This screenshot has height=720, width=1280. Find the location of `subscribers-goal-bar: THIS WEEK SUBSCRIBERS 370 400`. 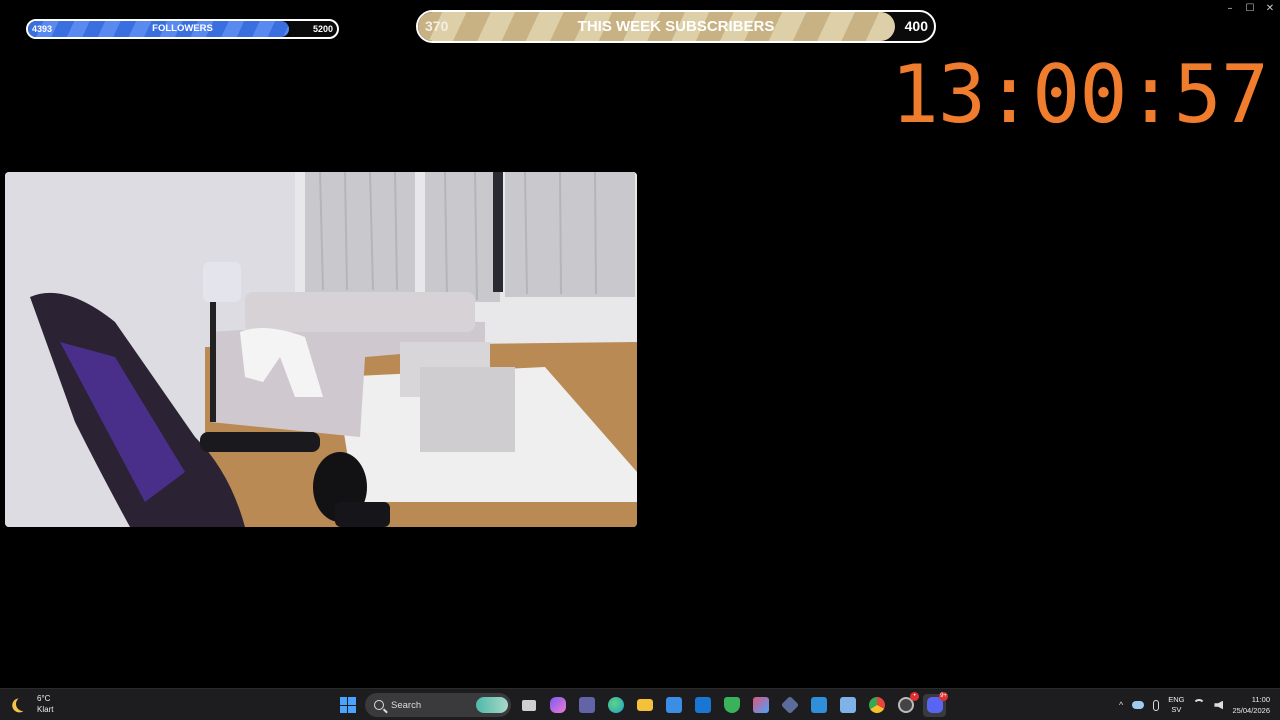

subscribers-goal-bar: THIS WEEK SUBSCRIBERS 370 400 is located at coordinates (676, 26).